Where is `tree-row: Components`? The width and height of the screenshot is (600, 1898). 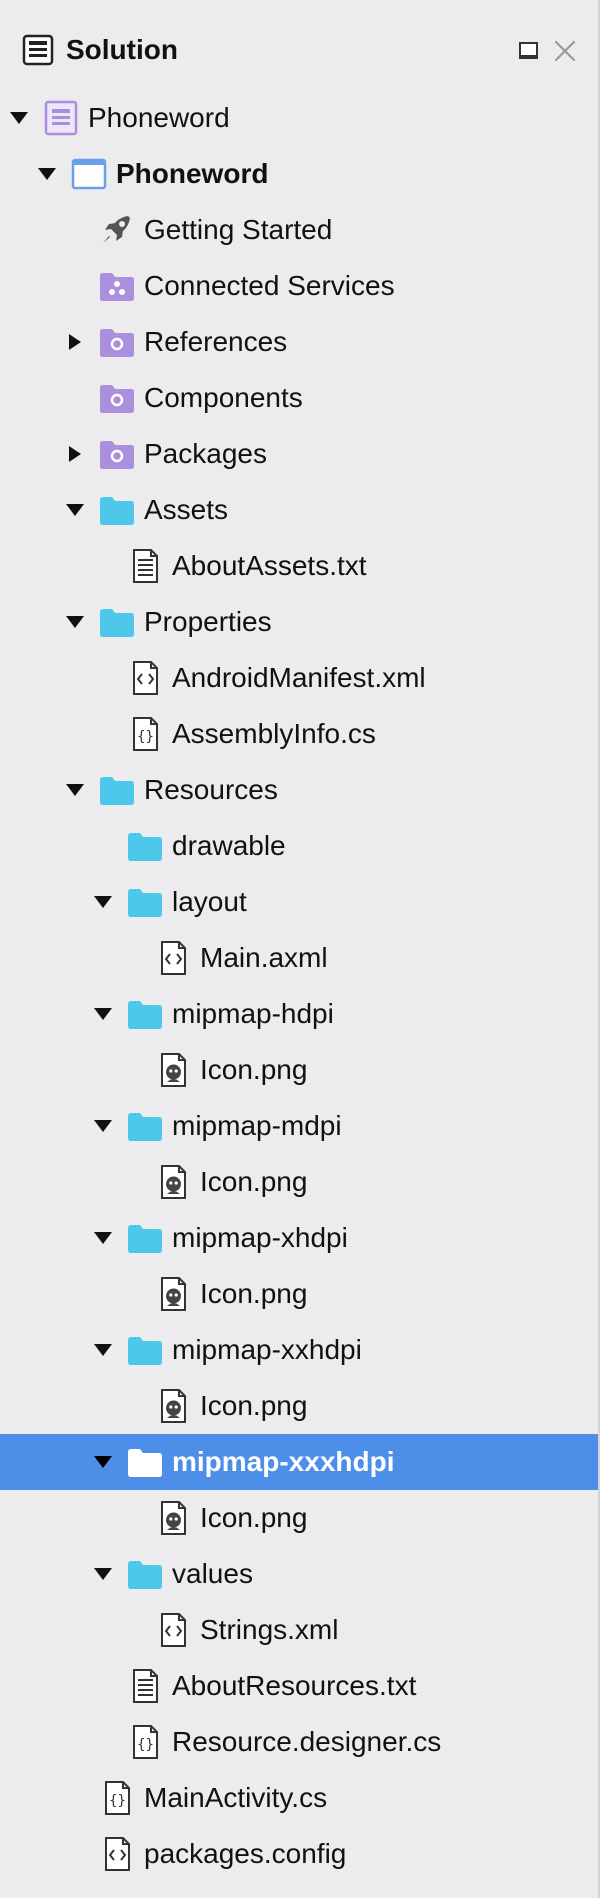 tree-row: Components is located at coordinates (299, 398).